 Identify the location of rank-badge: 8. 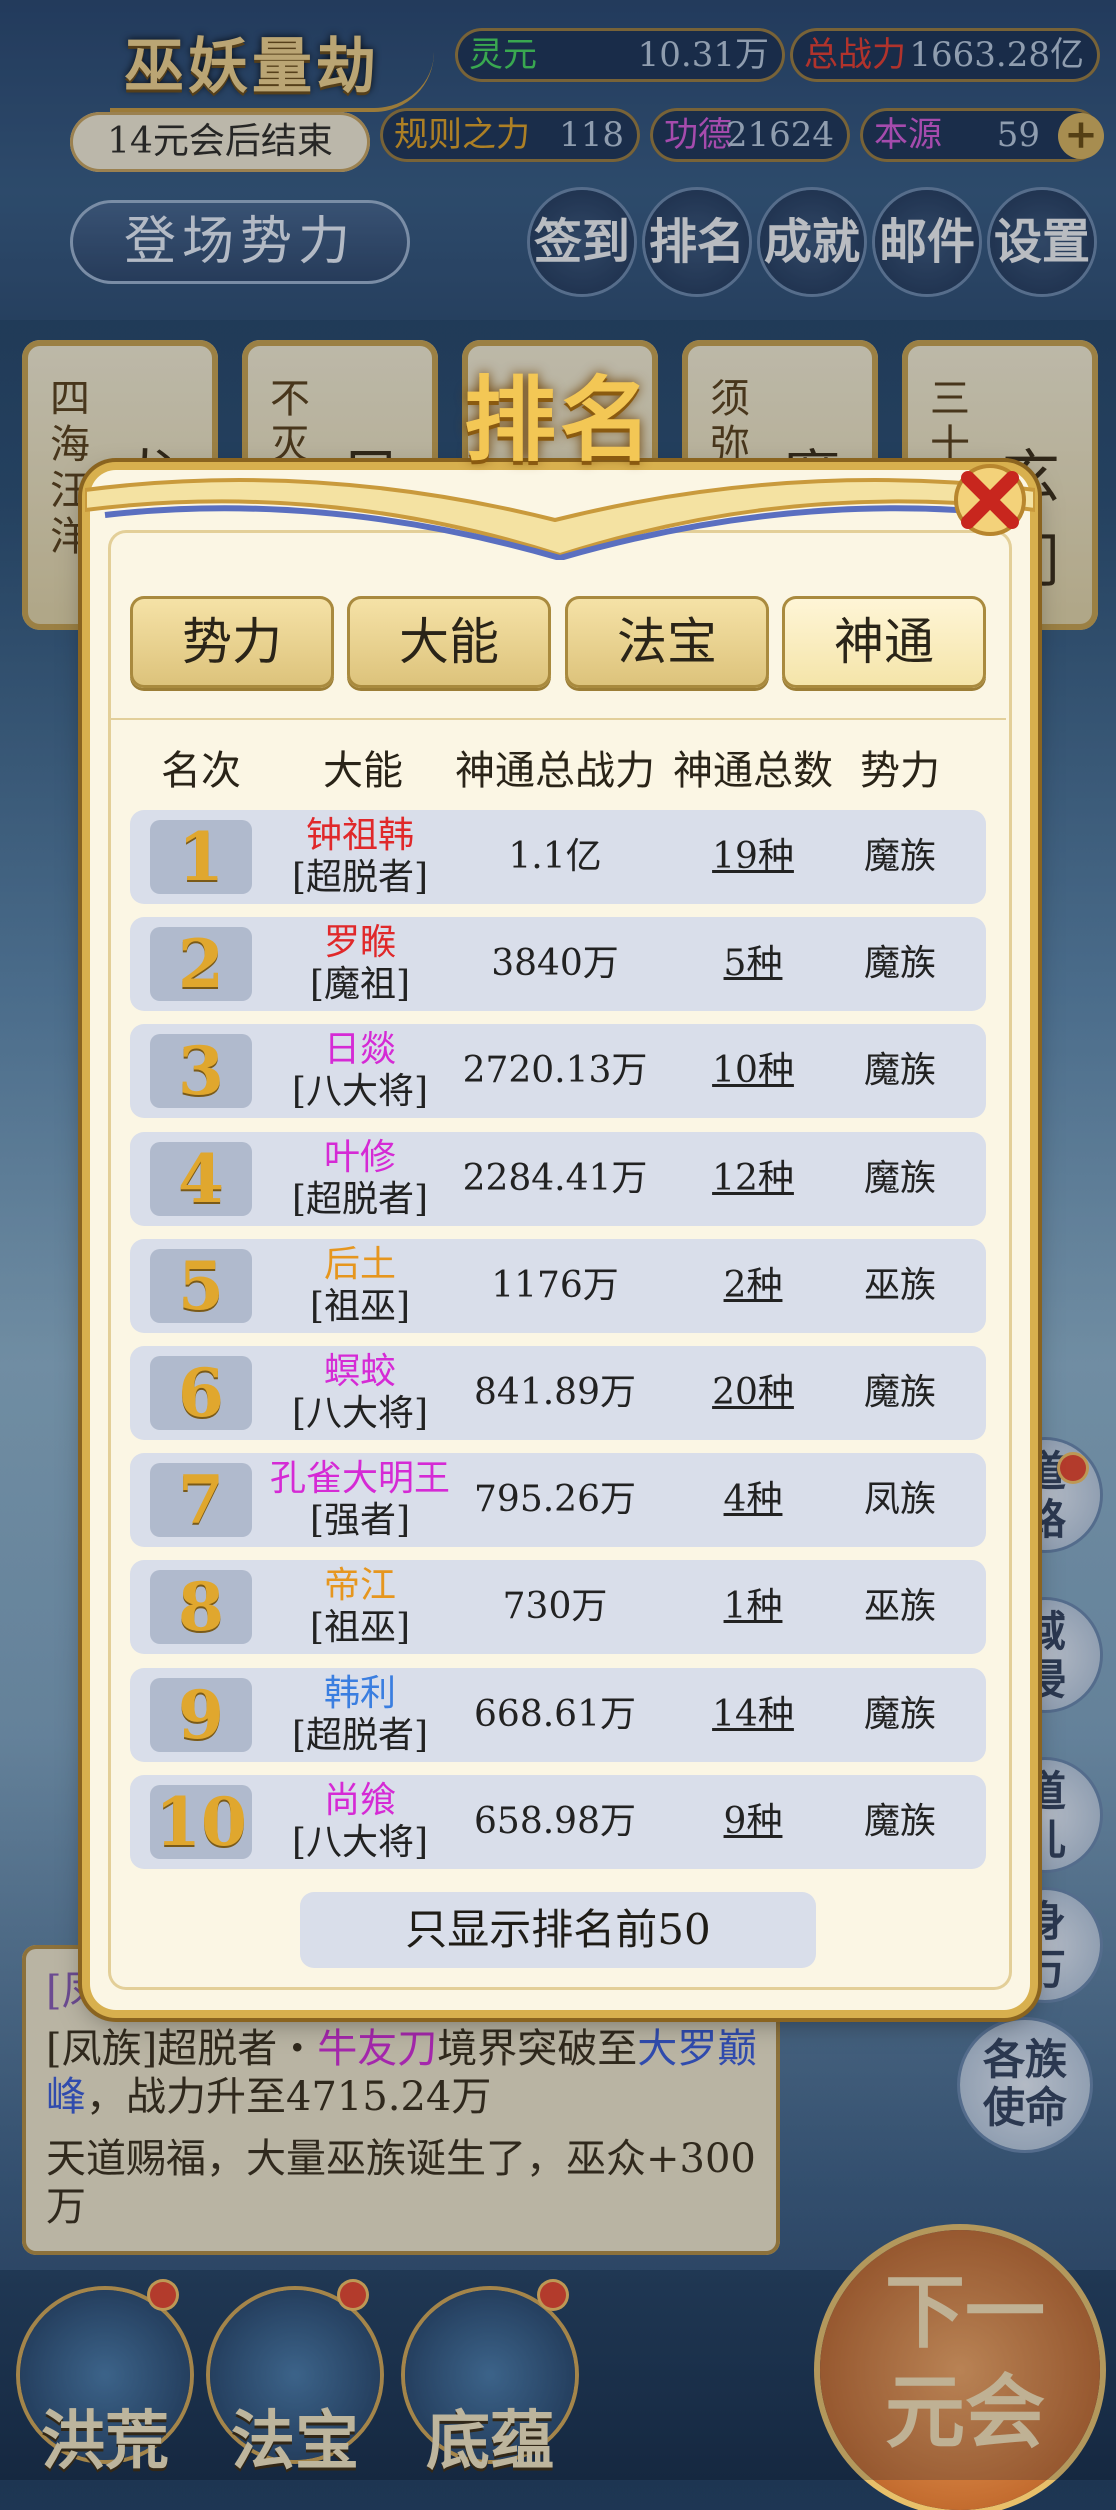
(201, 1607).